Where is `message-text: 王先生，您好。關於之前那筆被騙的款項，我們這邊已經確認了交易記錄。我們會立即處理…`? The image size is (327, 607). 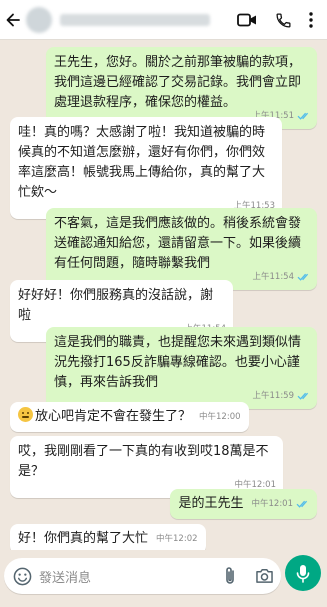 message-text: 王先生，您好。關於之前那筆被騙的款項，我們這邊已經確認了交易記錄。我們會立即處理… is located at coordinates (178, 82).